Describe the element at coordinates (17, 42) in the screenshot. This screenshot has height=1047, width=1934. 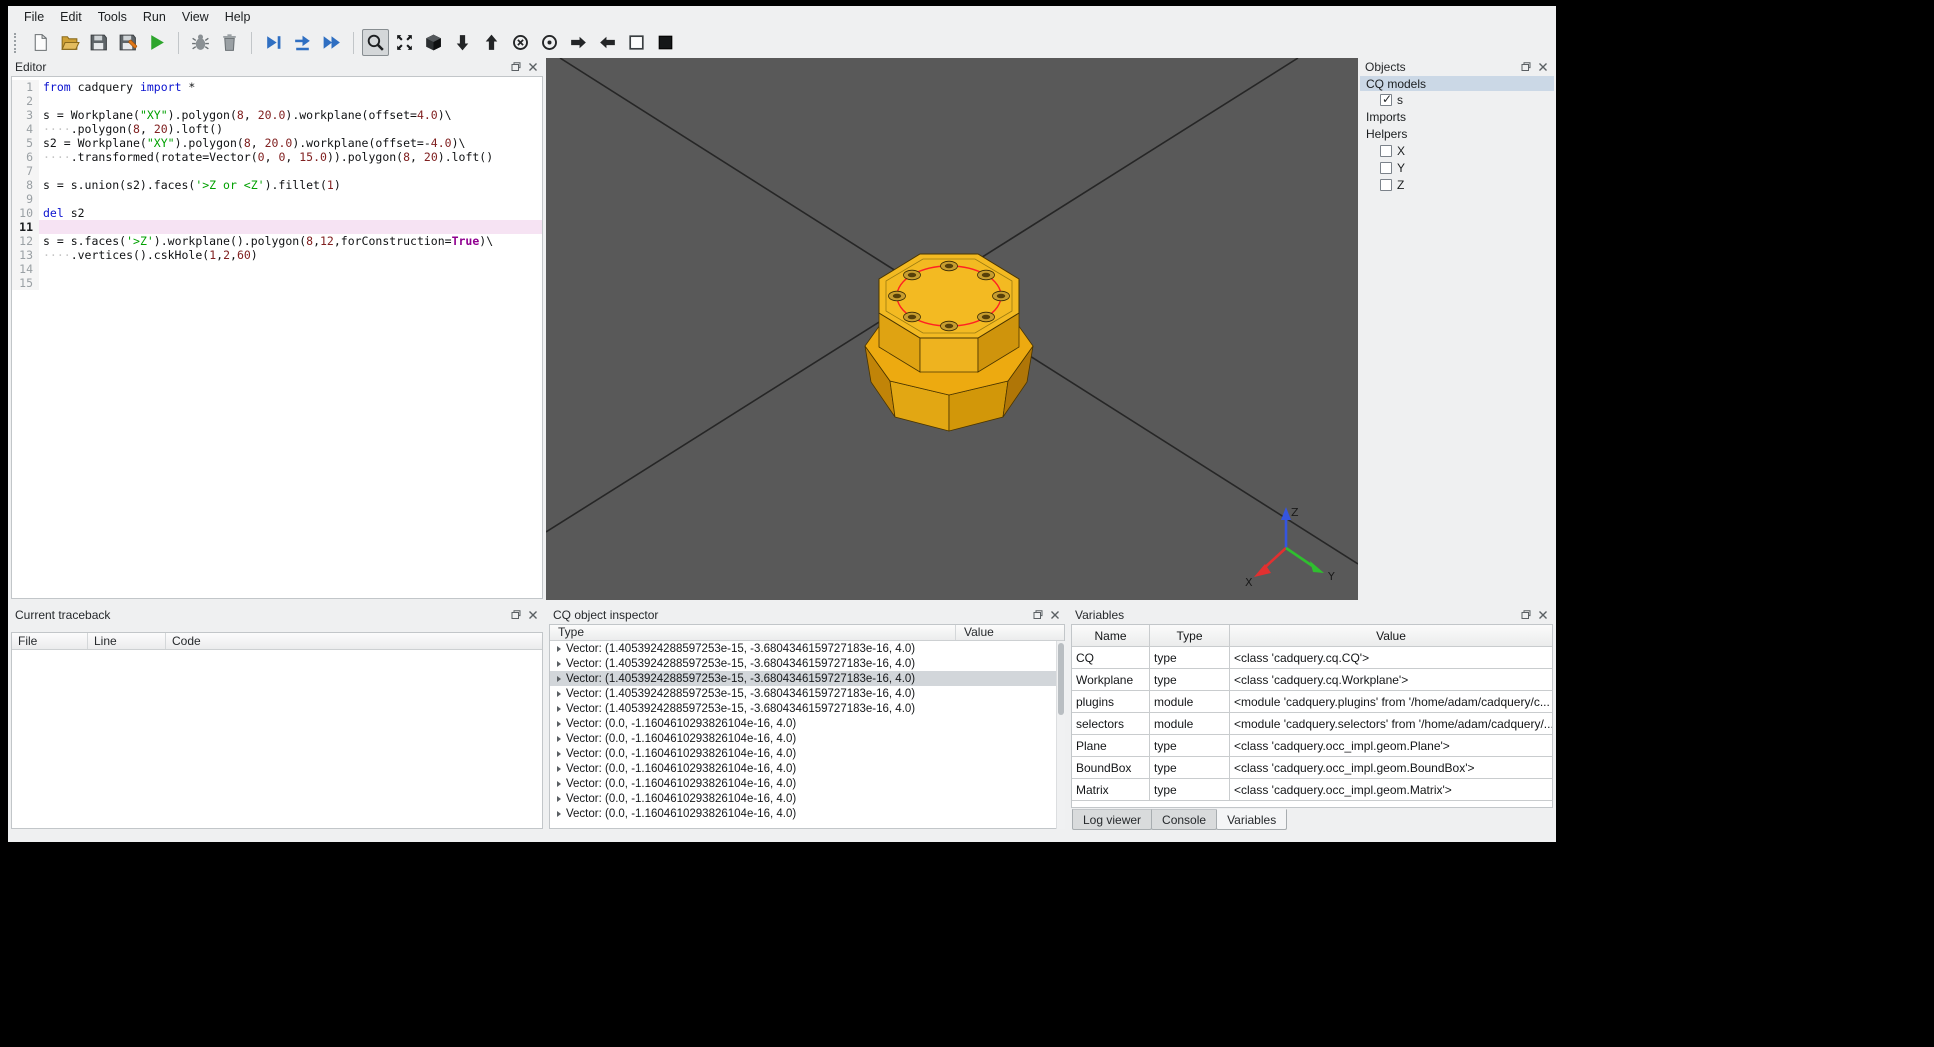
I see `toolbar-grip` at that location.